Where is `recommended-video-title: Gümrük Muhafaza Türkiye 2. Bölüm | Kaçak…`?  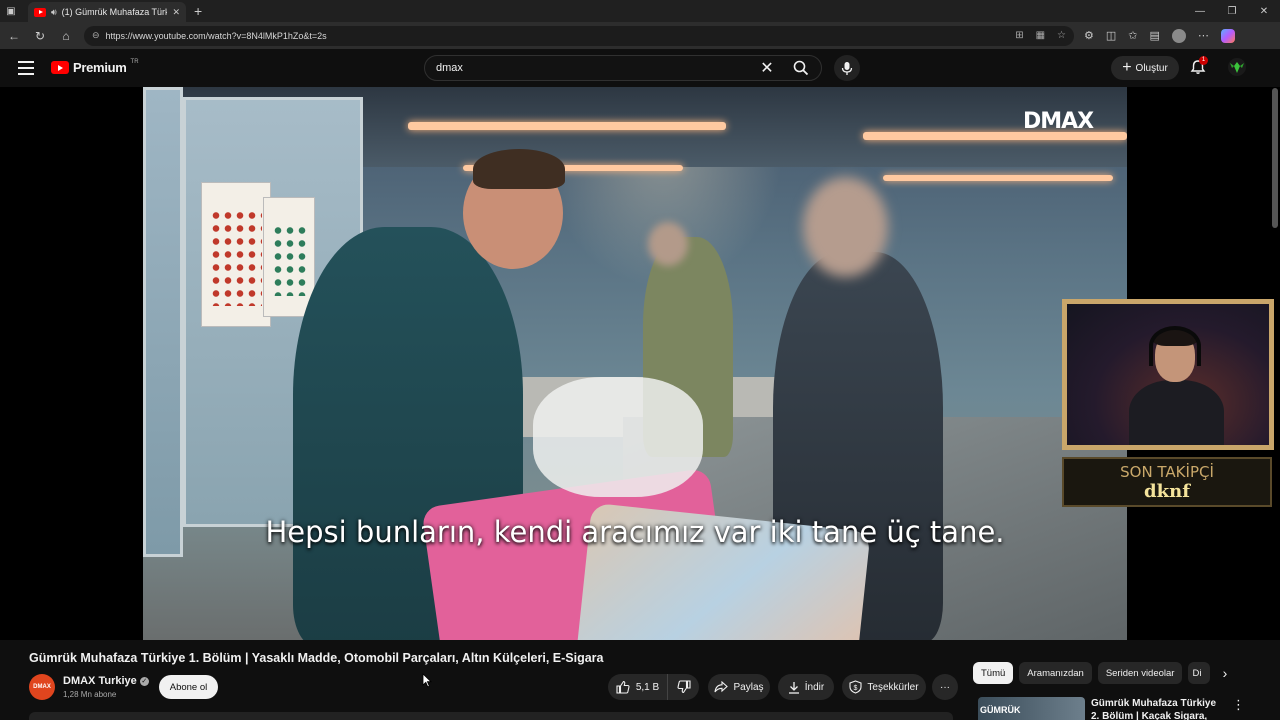
recommended-video-title: Gümrük Muhafaza Türkiye 2. Bölüm | Kaçak… is located at coordinates (1156, 708).